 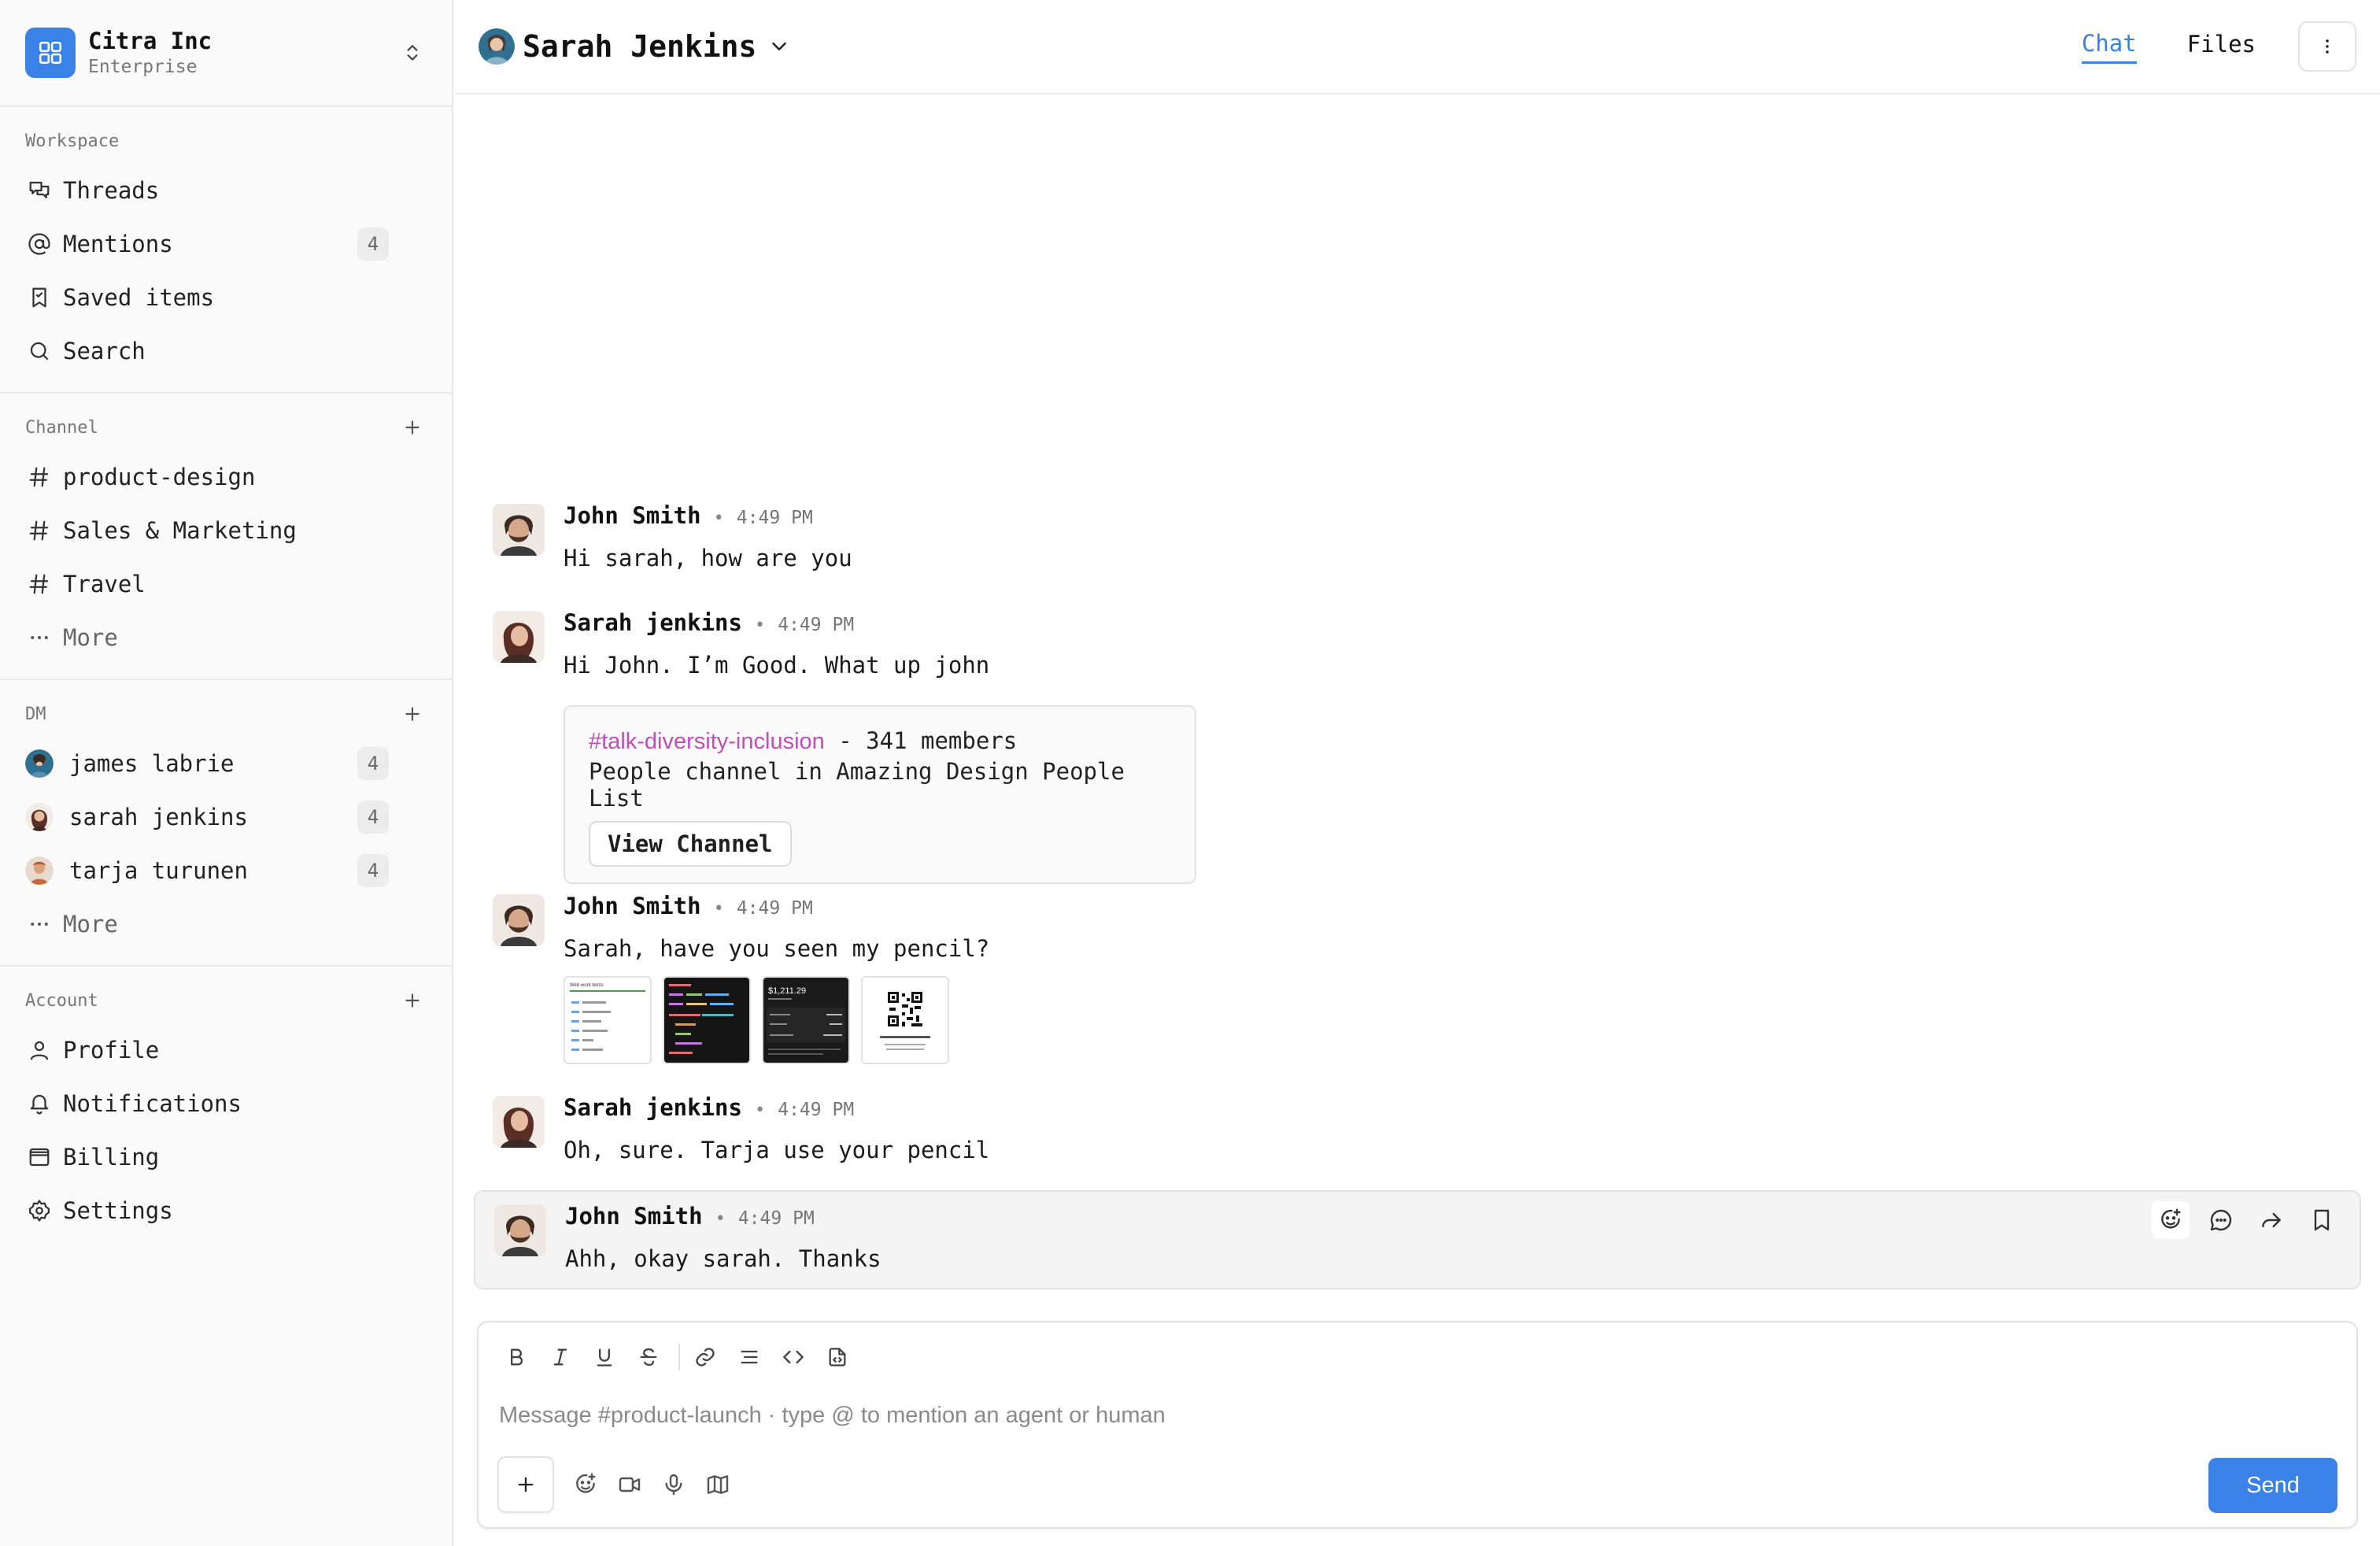 I want to click on attachment-thumbnail: $1,211.29, so click(x=806, y=1020).